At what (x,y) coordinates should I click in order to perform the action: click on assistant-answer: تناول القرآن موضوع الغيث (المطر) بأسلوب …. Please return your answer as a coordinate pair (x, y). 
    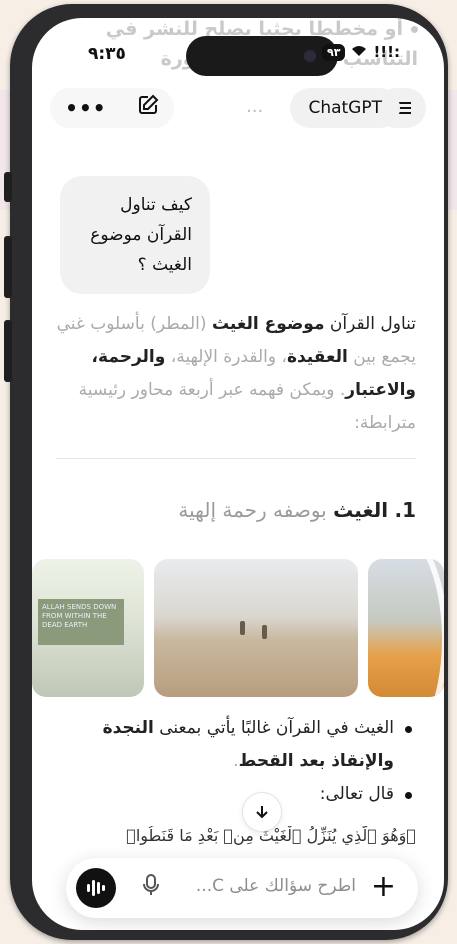
    Looking at the image, I should click on (236, 374).